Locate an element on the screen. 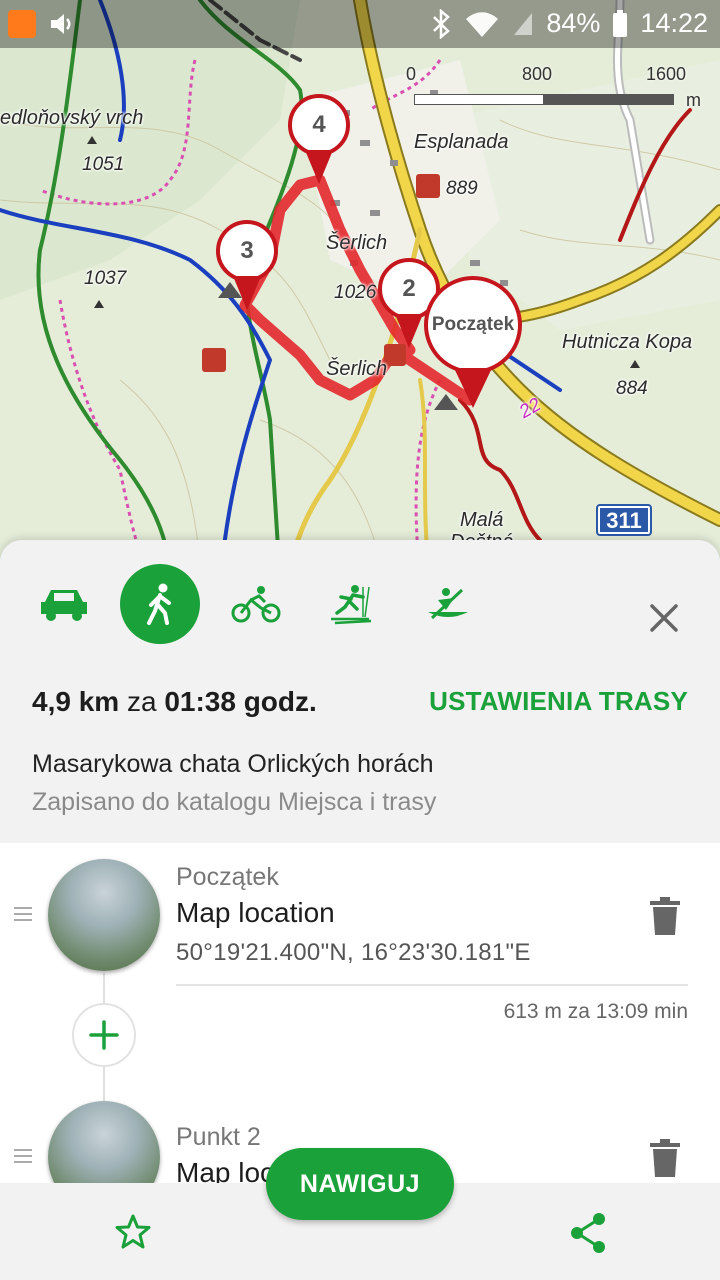  bike-icon is located at coordinates (256, 604).